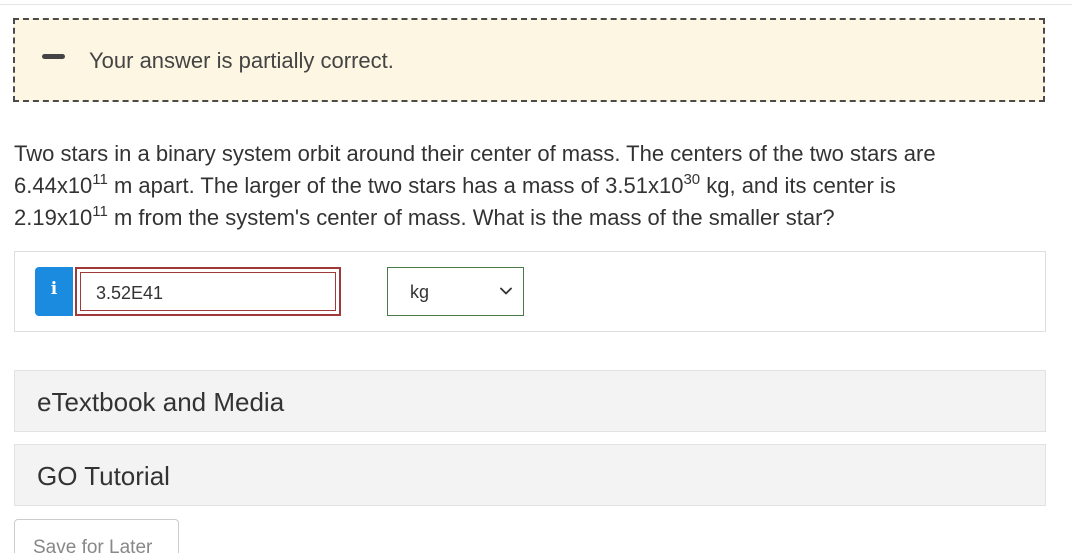 The width and height of the screenshot is (1072, 553). What do you see at coordinates (644, 185) in the screenshot?
I see `mass-value: 3.51x10` at bounding box center [644, 185].